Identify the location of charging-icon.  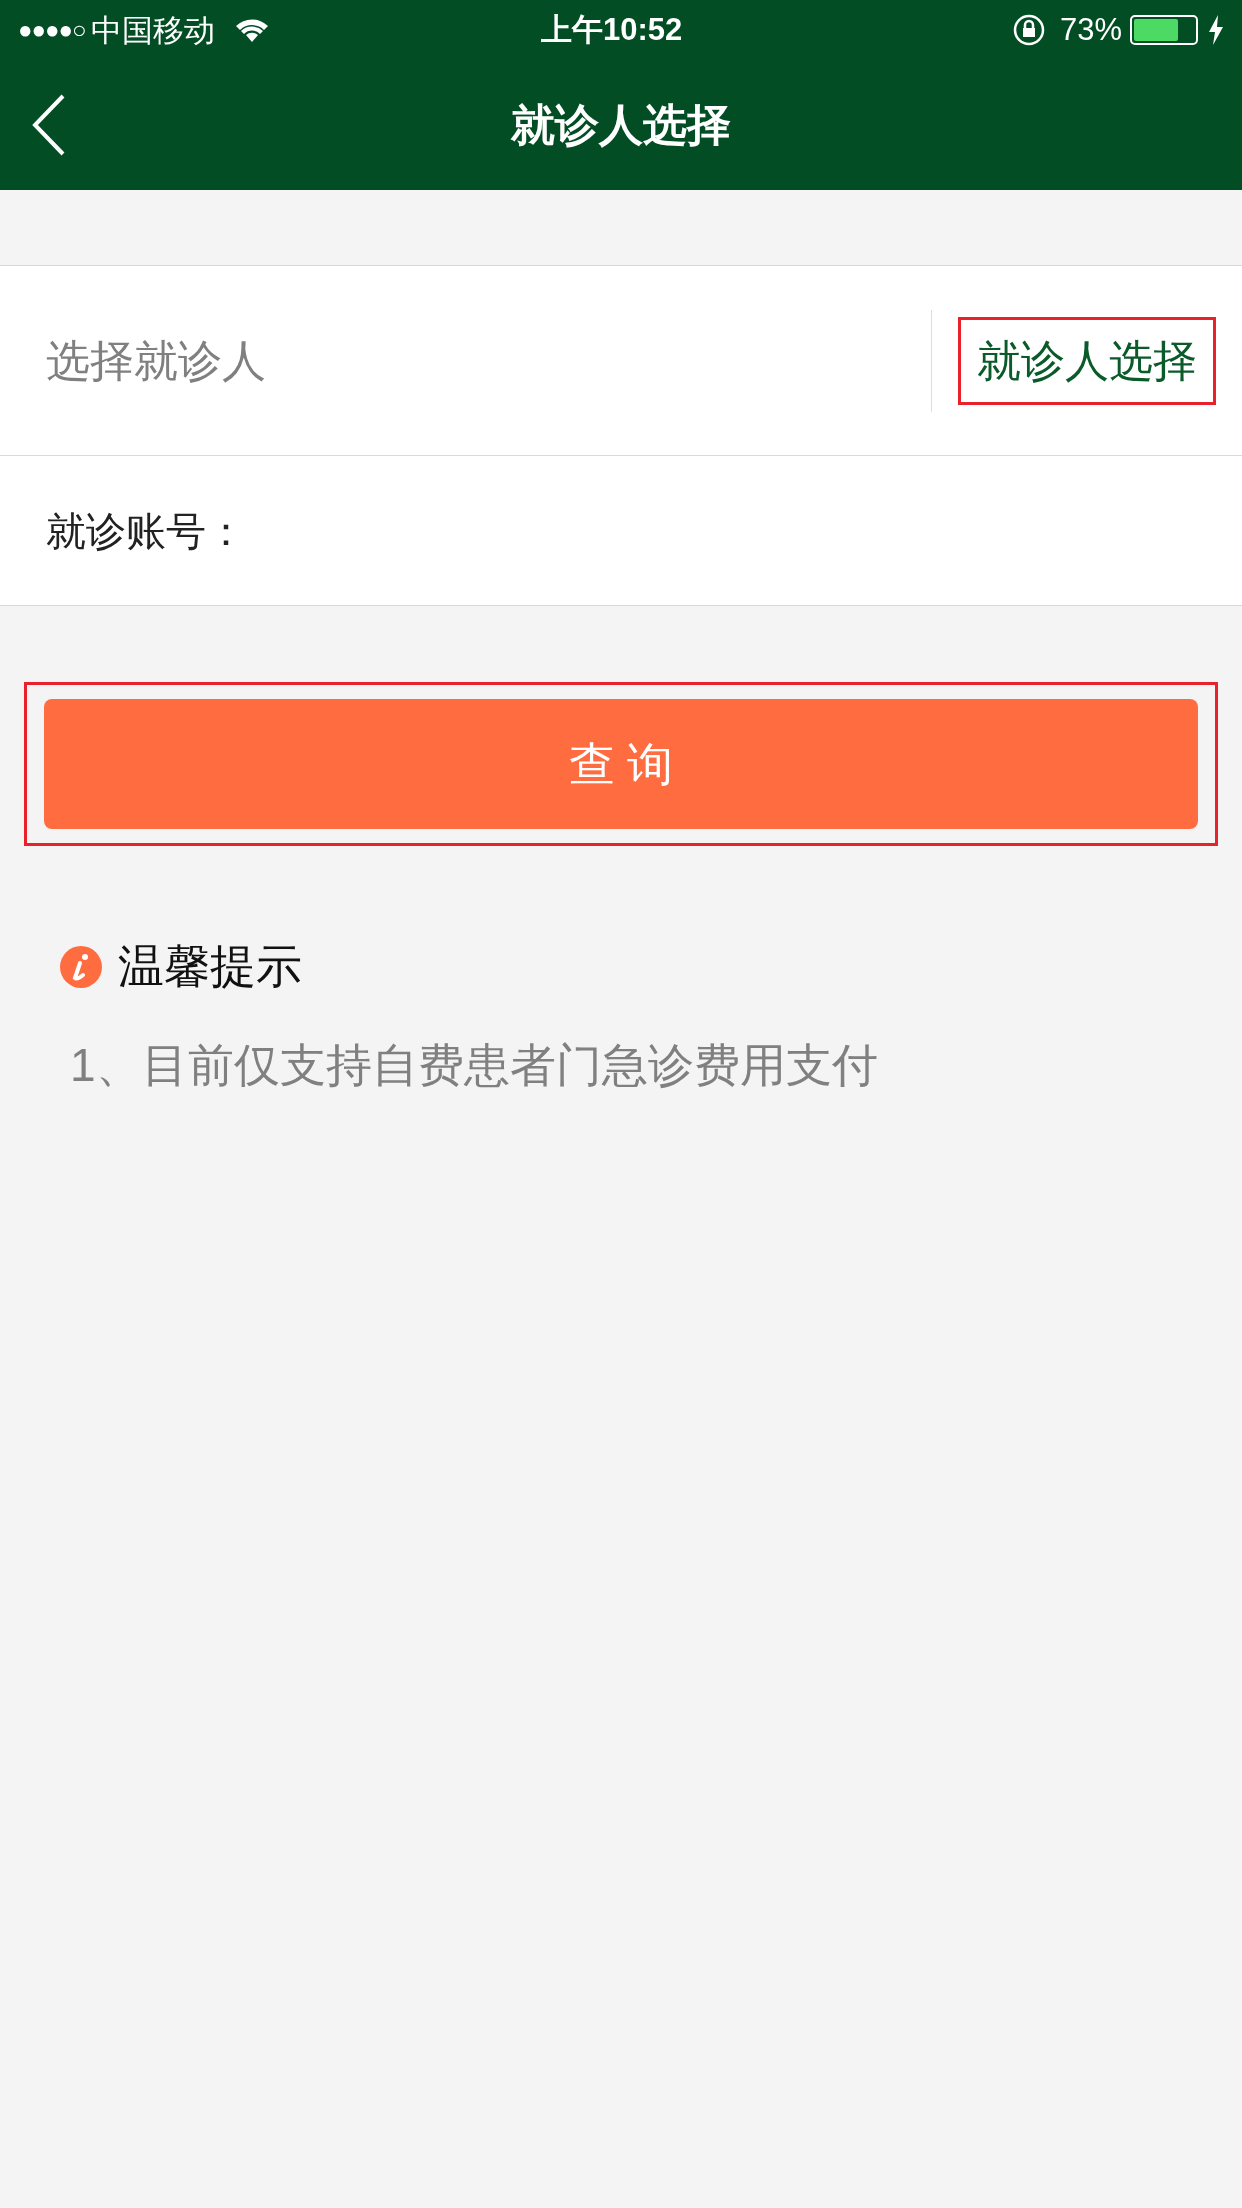
(1216, 30).